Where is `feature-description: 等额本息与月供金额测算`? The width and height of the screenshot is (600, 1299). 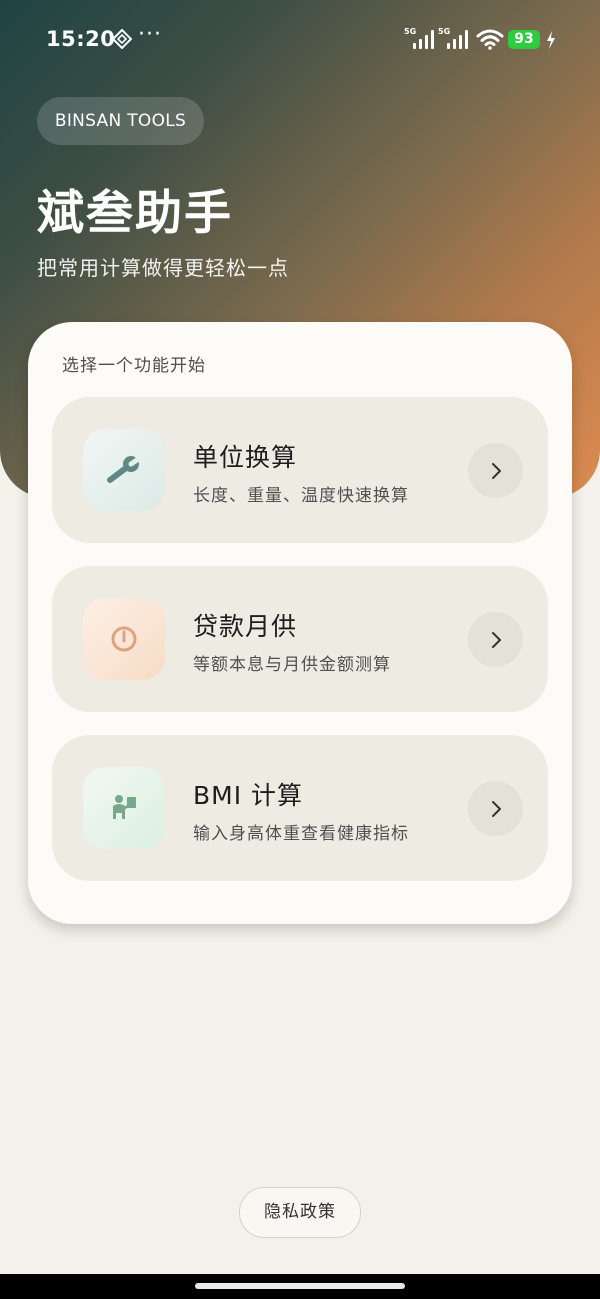
feature-description: 等额本息与月供金额测算 is located at coordinates (292, 665).